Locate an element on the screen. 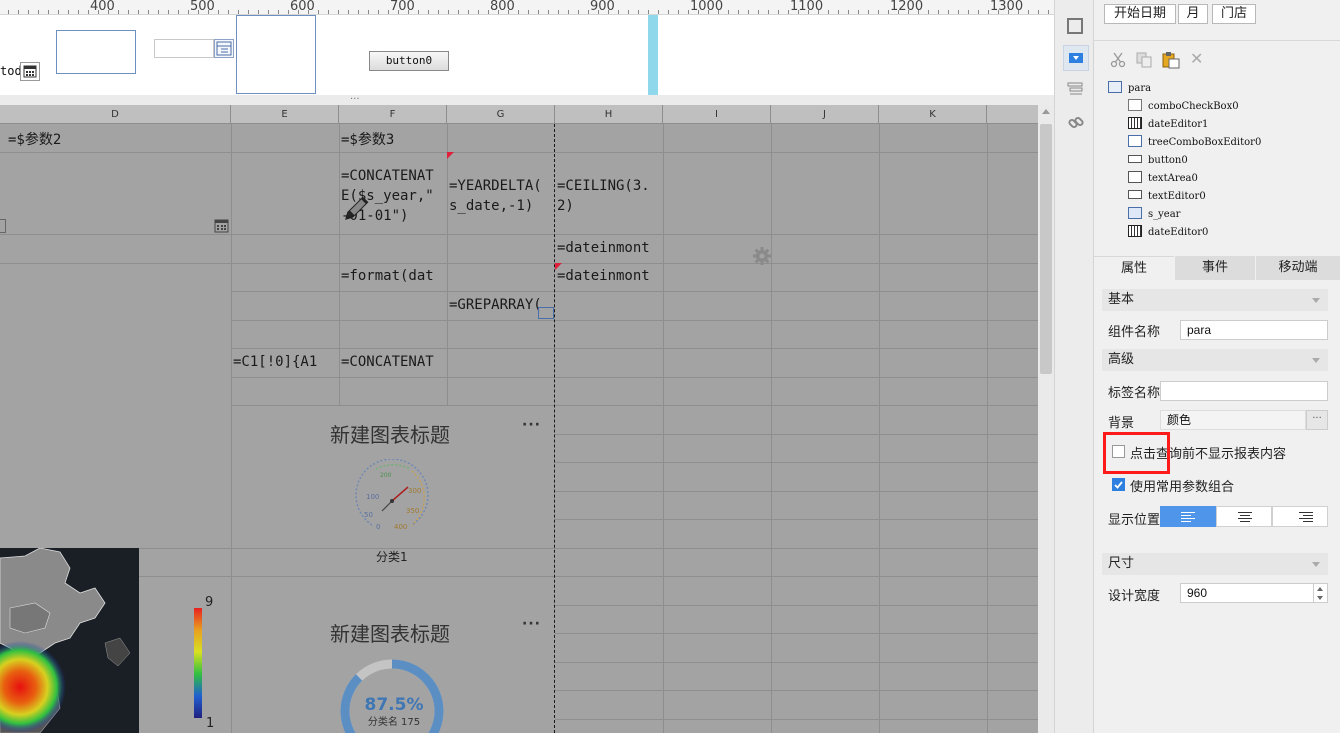 The width and height of the screenshot is (1340, 733). panel-splitter: ··· is located at coordinates (527, 100).